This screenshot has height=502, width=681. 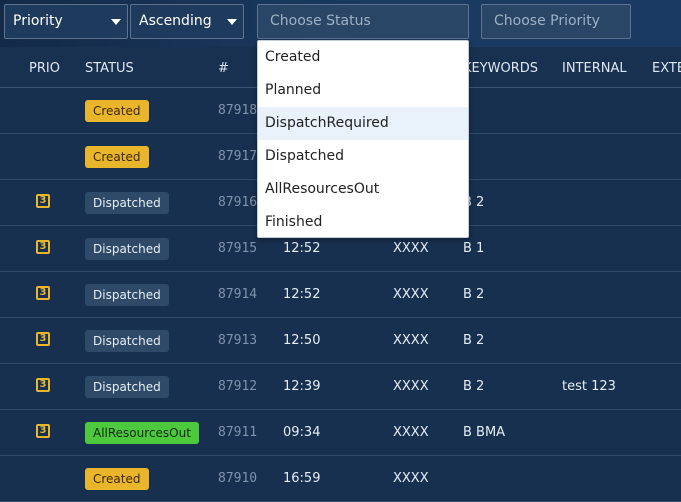 What do you see at coordinates (238, 248) in the screenshot?
I see `incident-number: 87915` at bounding box center [238, 248].